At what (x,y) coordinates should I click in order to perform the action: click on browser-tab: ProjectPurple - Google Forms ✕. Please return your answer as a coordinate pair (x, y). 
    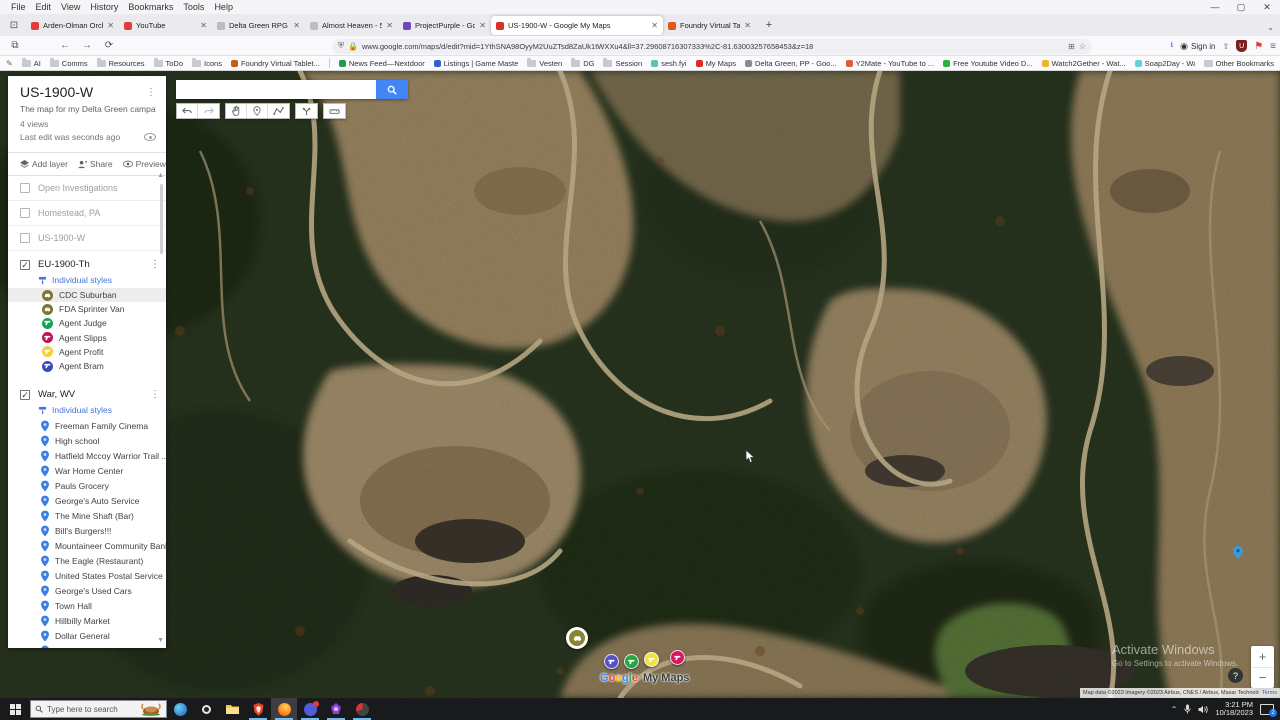
    Looking at the image, I should click on (444, 25).